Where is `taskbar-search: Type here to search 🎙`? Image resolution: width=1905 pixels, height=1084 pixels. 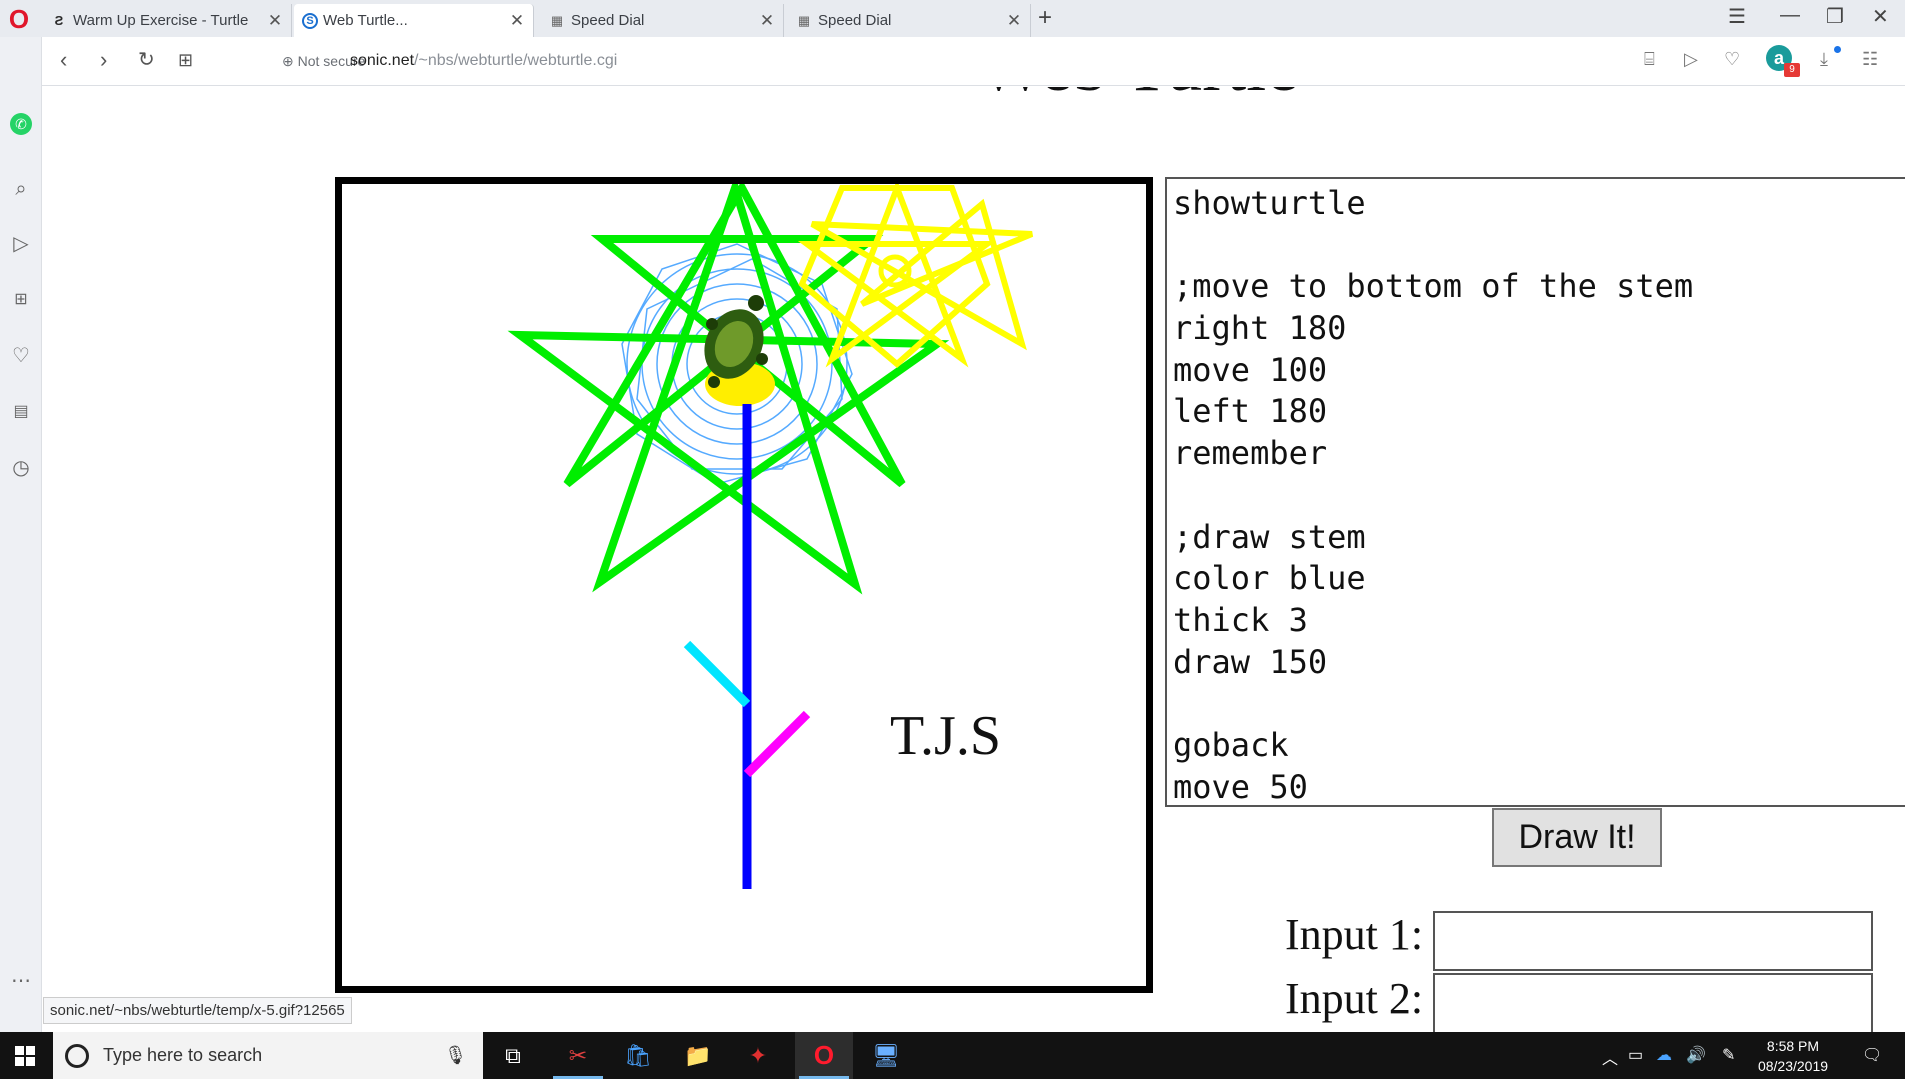 taskbar-search: Type here to search 🎙 is located at coordinates (268, 1055).